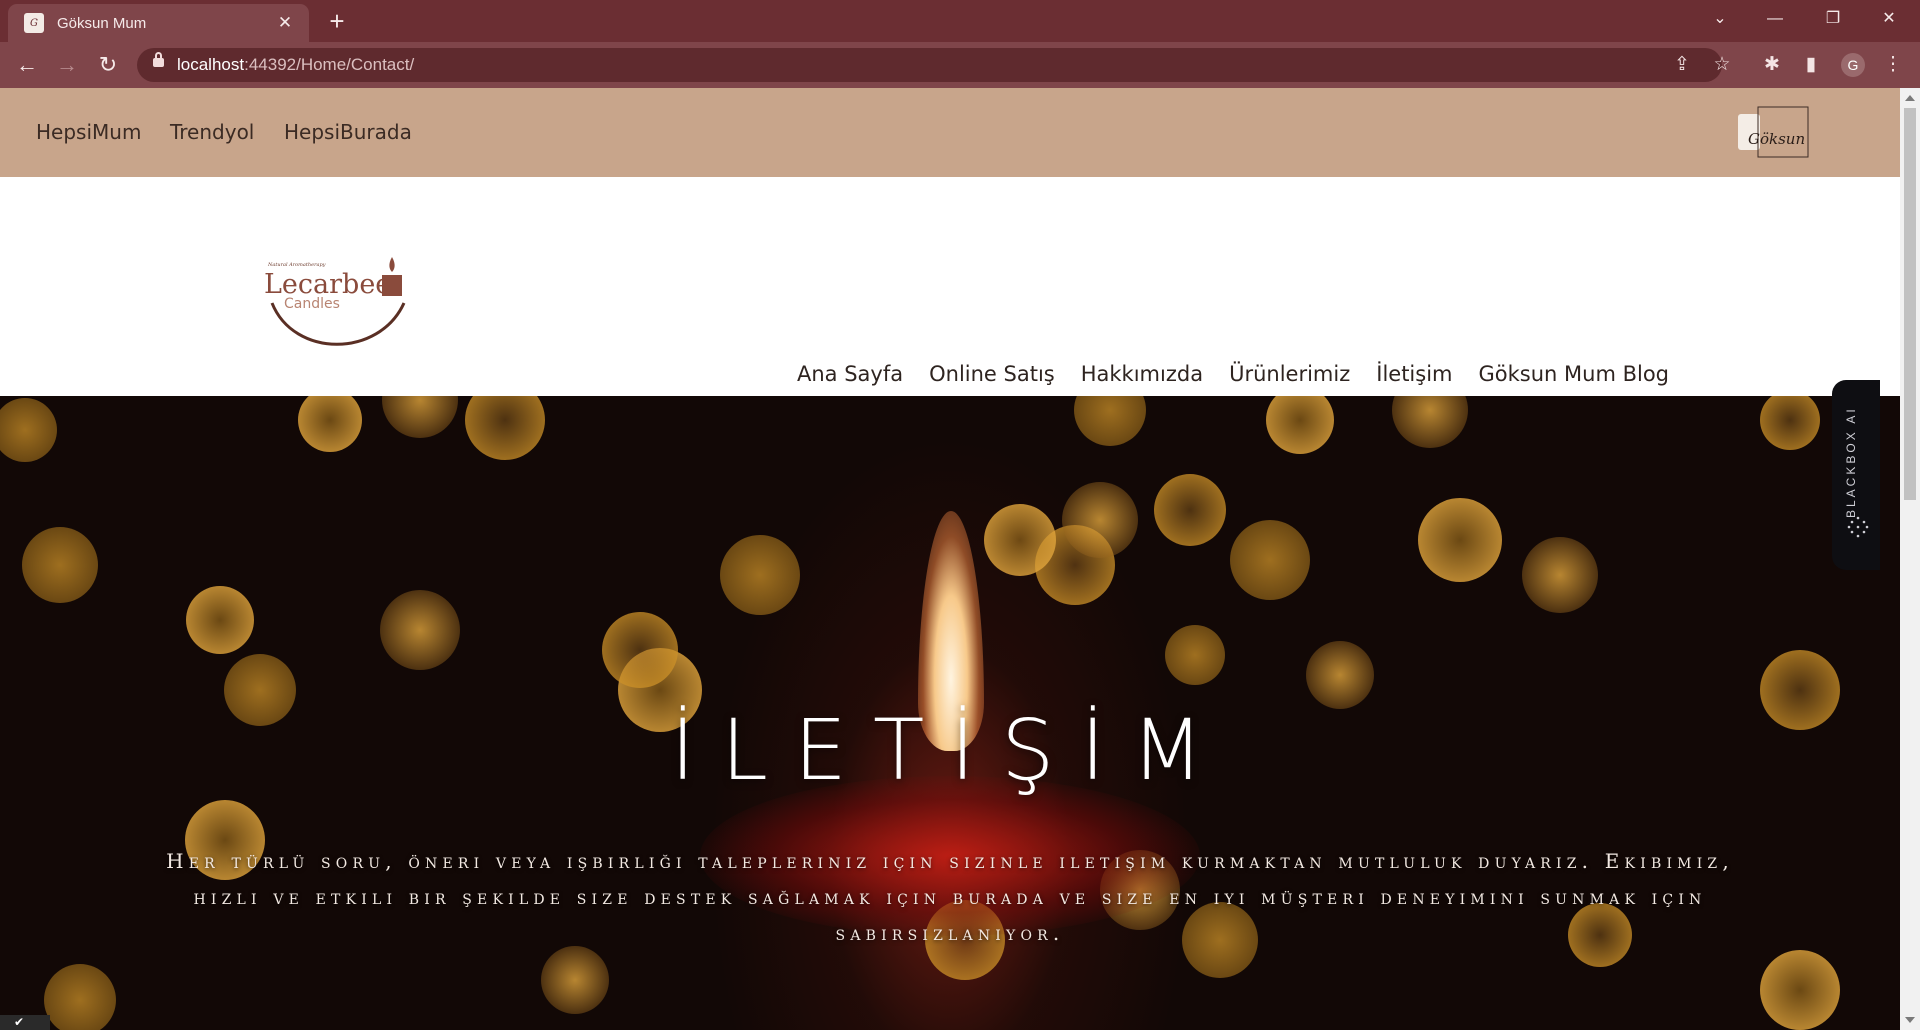 This screenshot has height=1030, width=1920. I want to click on widget-label: BLACKBOX AI, so click(1851, 462).